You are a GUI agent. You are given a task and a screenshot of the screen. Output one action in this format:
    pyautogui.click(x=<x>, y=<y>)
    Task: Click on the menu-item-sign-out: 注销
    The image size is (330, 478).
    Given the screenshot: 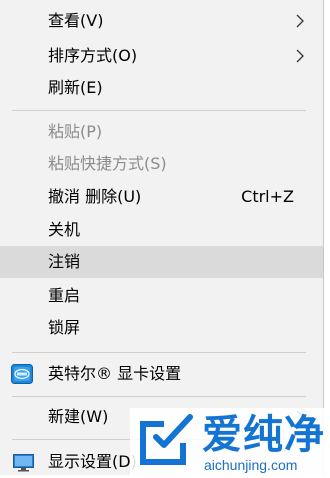 What is the action you would take?
    pyautogui.click(x=161, y=262)
    